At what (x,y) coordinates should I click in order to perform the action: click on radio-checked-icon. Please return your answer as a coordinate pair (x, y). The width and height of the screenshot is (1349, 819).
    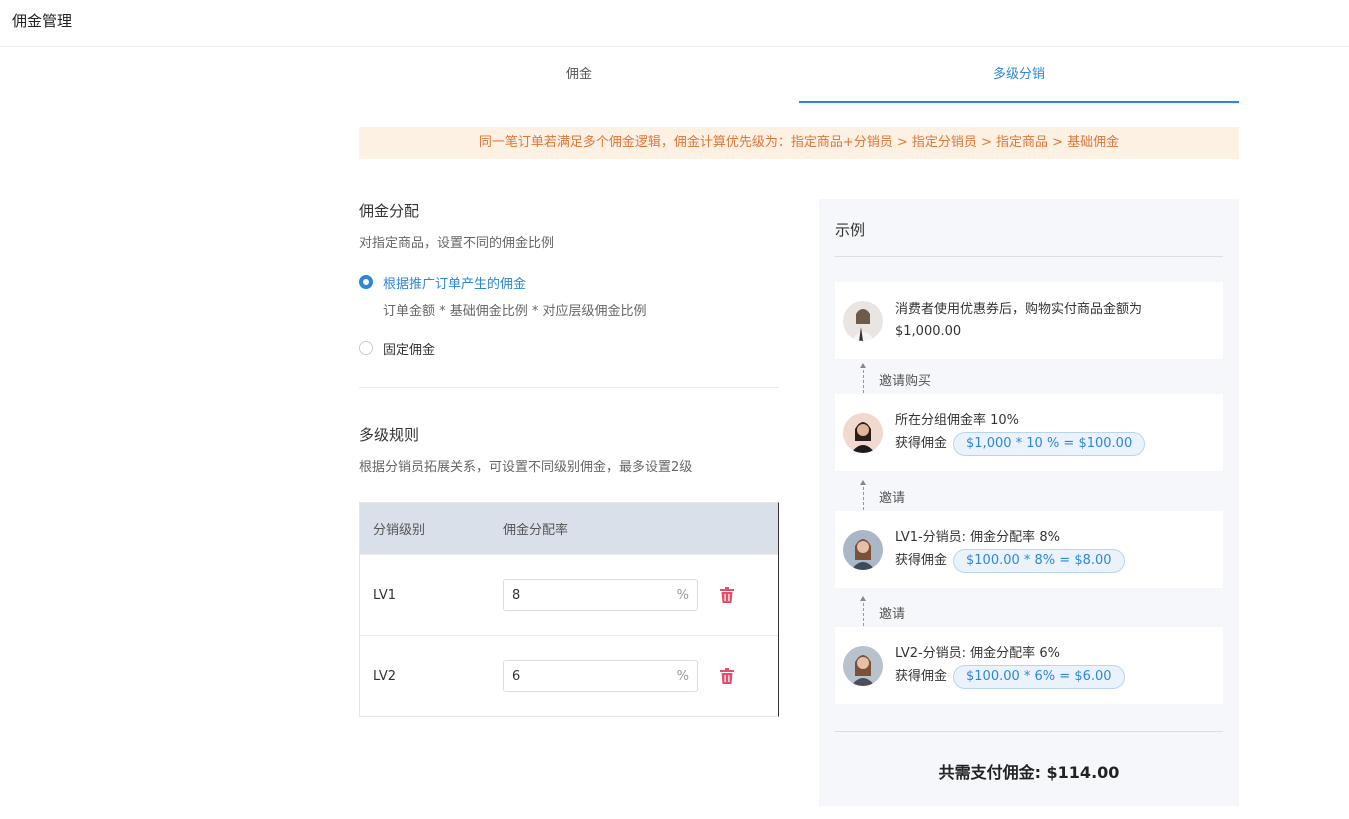
    Looking at the image, I should click on (366, 282).